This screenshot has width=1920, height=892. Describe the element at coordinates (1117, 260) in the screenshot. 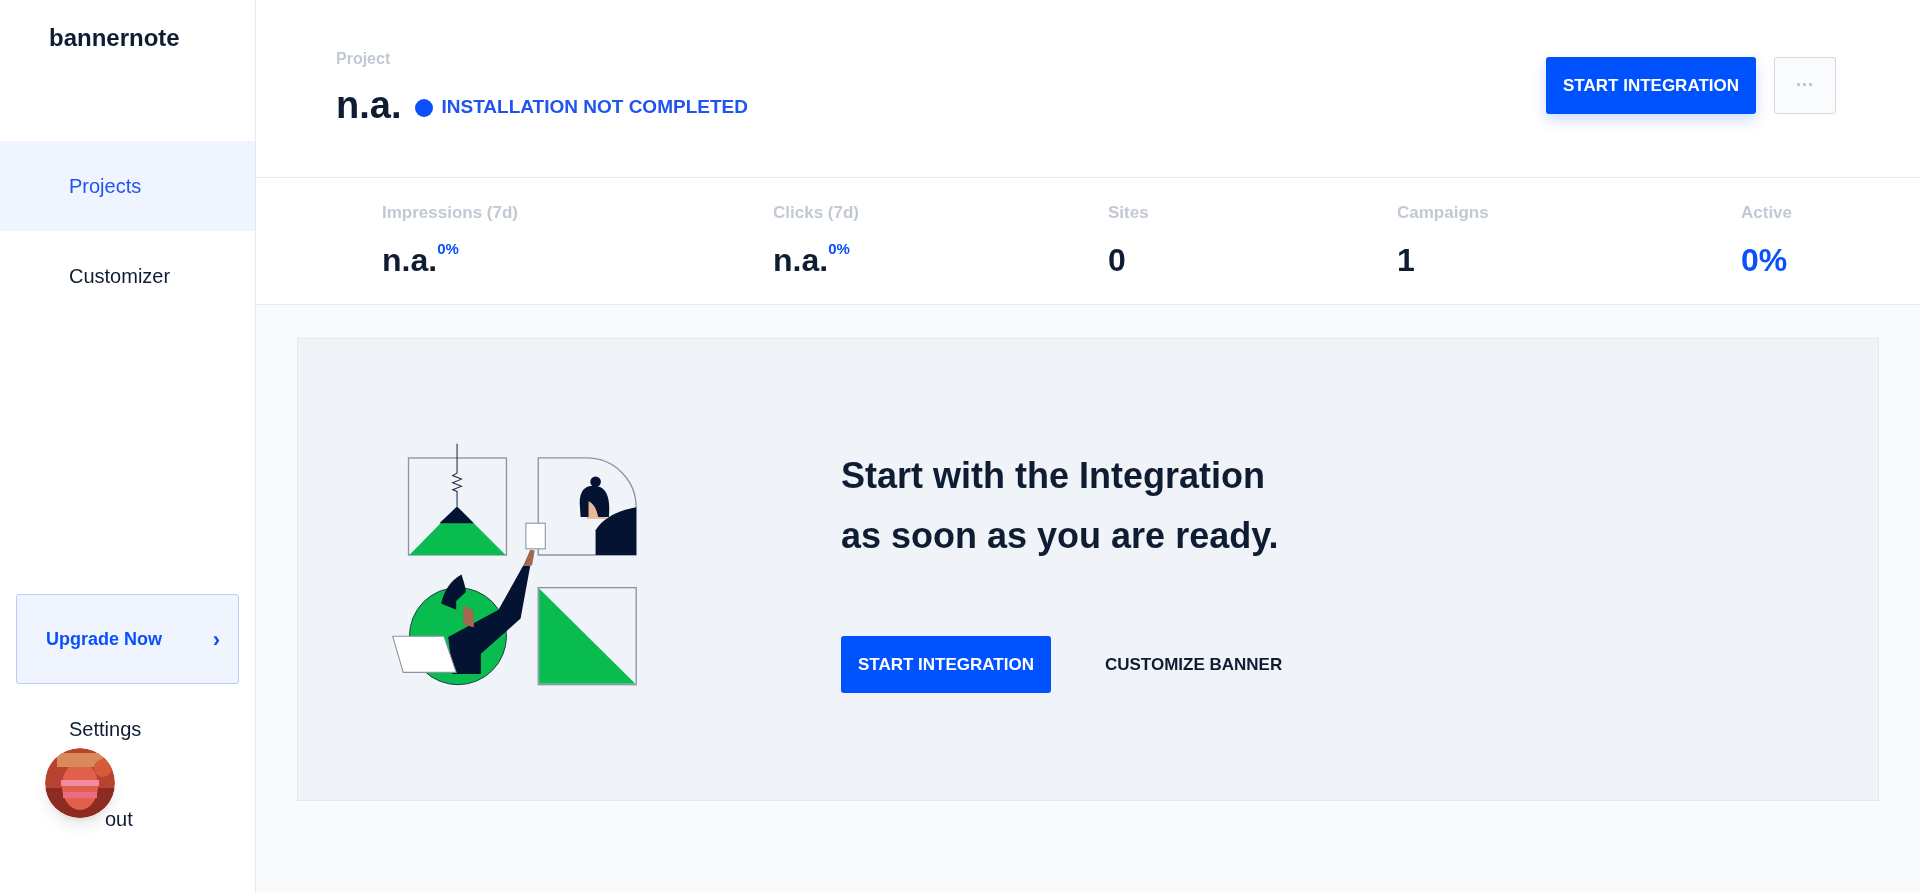

I see `stat-value: 0` at that location.